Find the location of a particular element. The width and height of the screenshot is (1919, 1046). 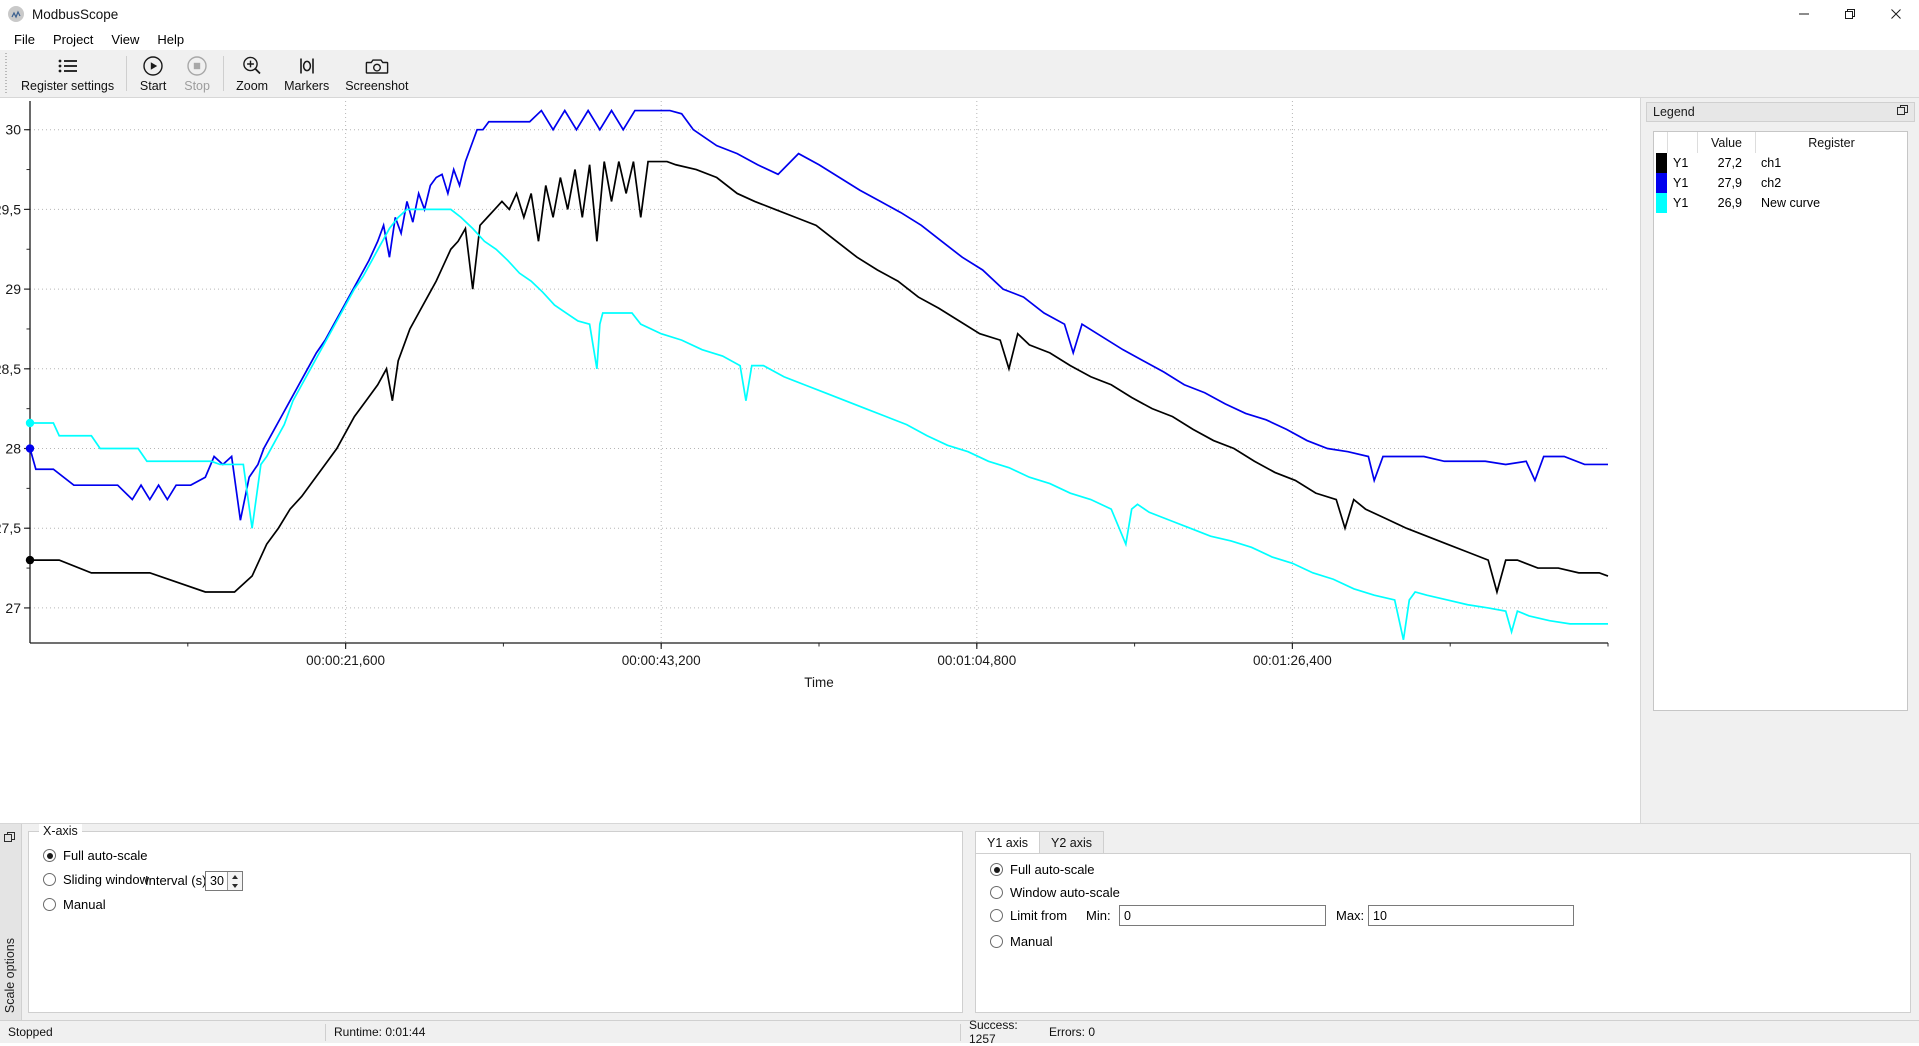

x-interval-label: Interval (s) is located at coordinates (176, 880).